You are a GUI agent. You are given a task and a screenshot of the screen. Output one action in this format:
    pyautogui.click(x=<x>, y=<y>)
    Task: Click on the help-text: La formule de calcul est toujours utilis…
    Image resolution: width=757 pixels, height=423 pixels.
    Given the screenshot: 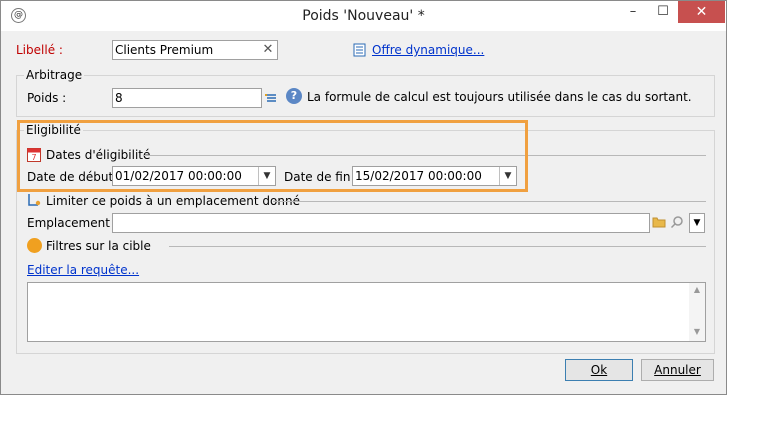 What is the action you would take?
    pyautogui.click(x=499, y=97)
    